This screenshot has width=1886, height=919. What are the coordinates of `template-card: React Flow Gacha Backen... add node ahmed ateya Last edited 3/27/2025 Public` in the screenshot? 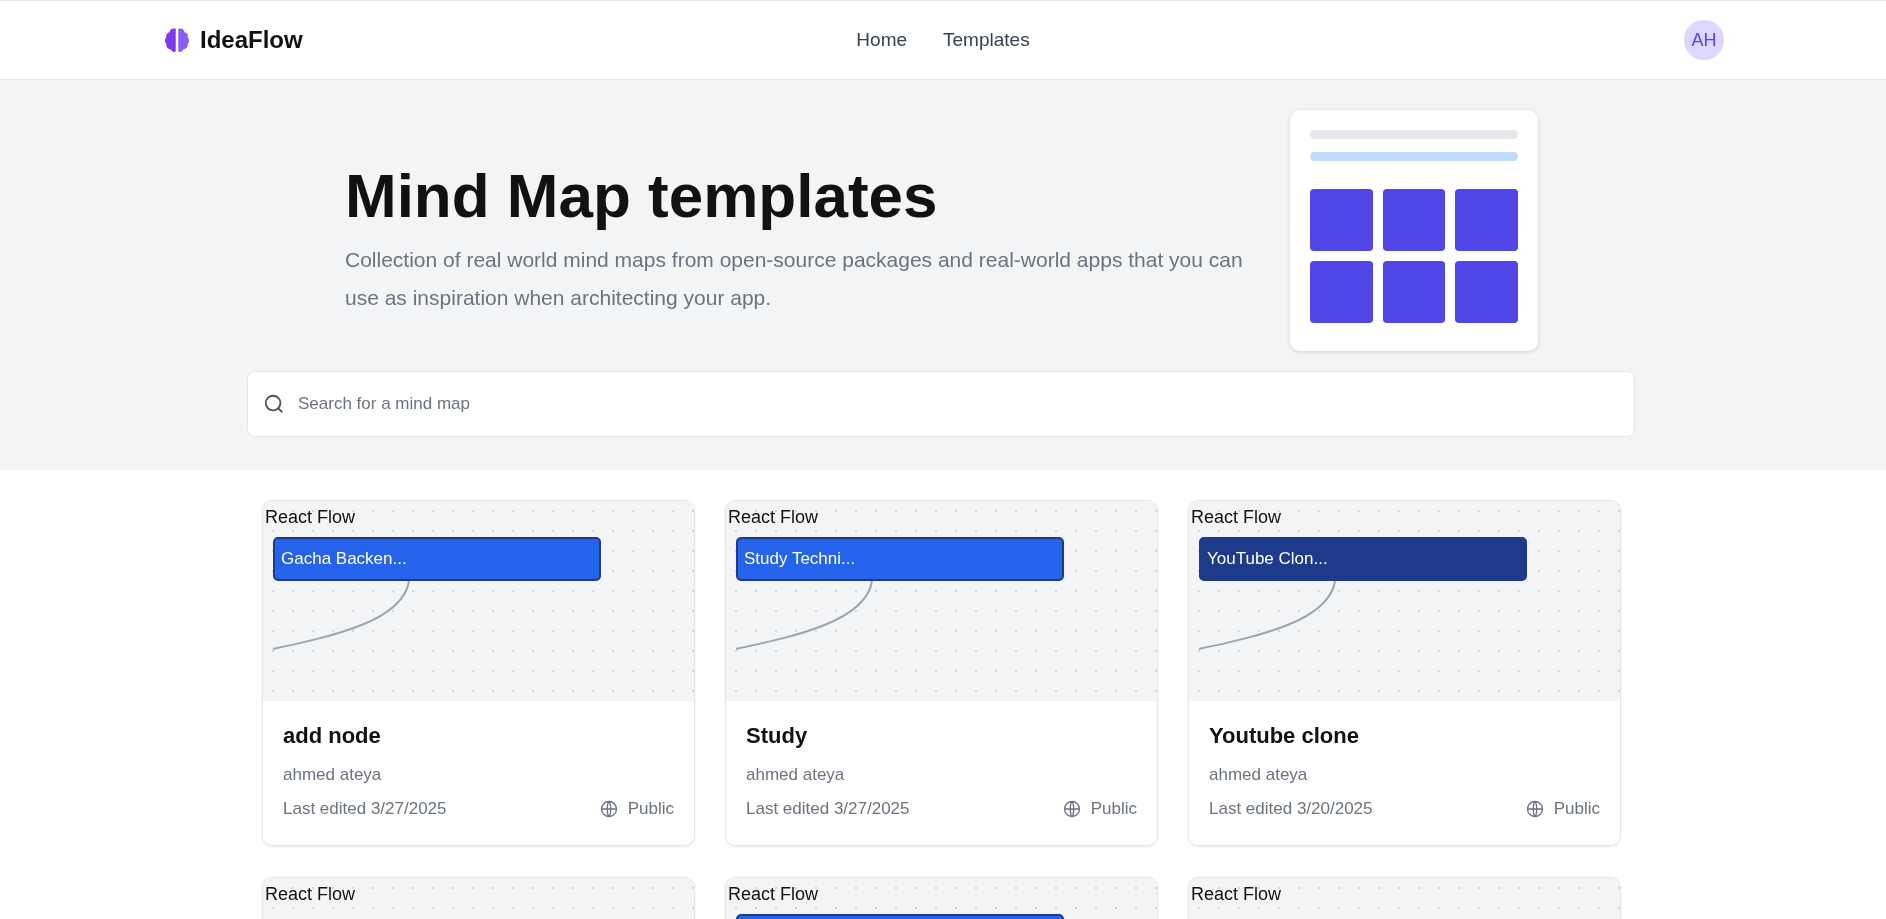 It's located at (478, 673).